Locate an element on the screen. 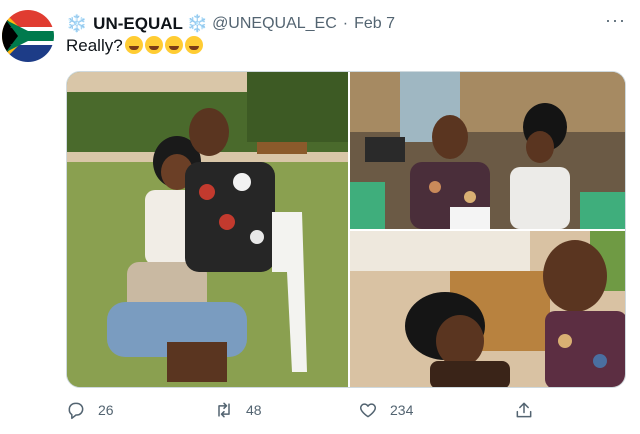  tweet-date: Feb 7 is located at coordinates (374, 24).